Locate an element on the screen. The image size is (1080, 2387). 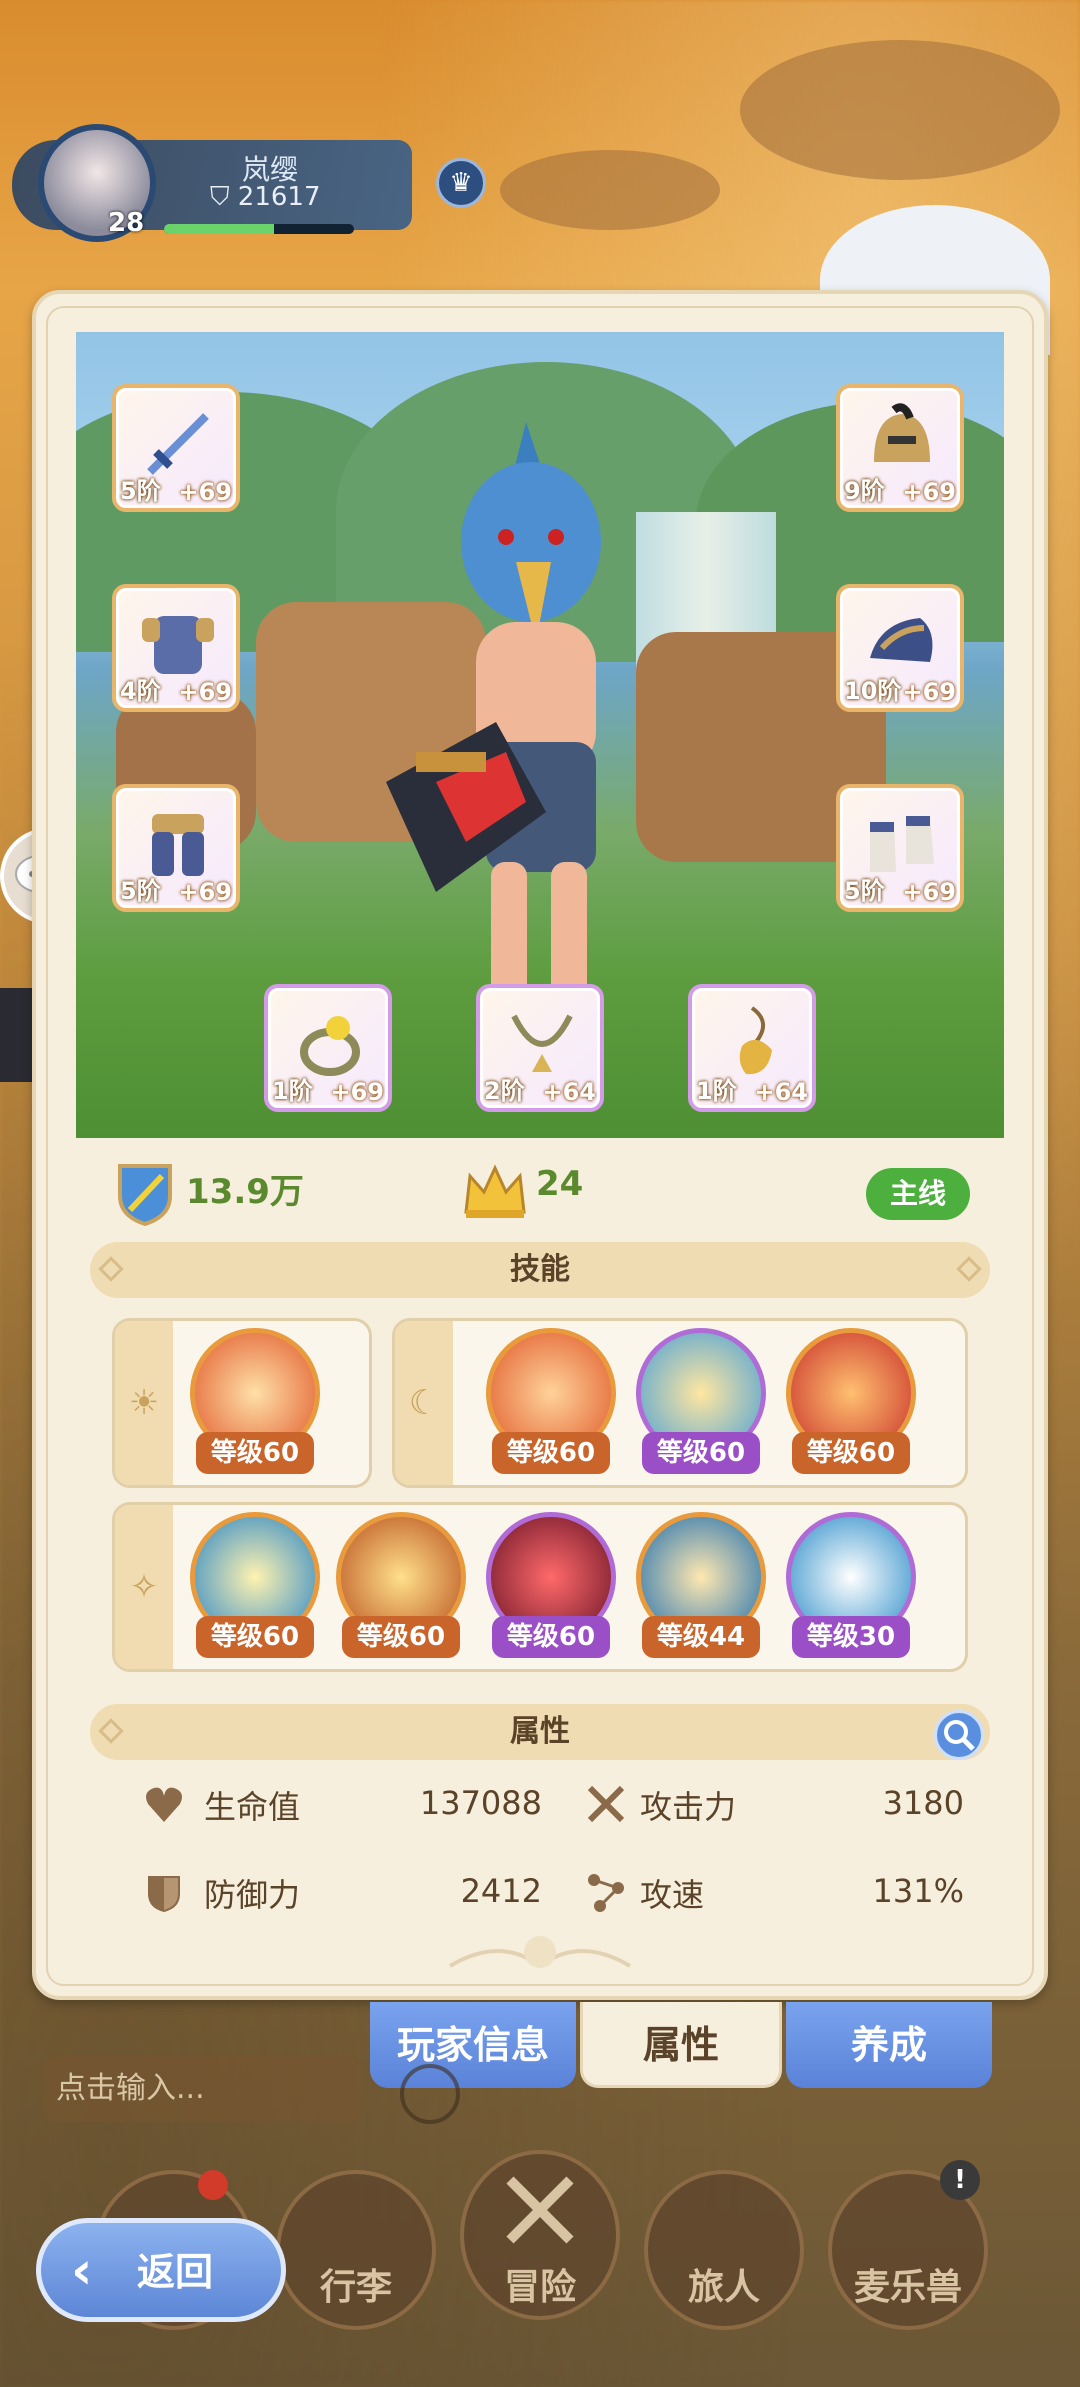
equipment-slot-weapon: 5阶 +69 is located at coordinates (176, 448).